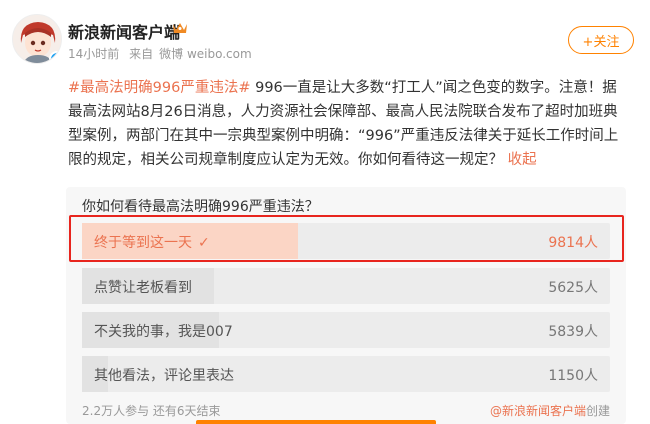 The height and width of the screenshot is (424, 650). I want to click on post-source: 微博 weibo.com, so click(205, 54).